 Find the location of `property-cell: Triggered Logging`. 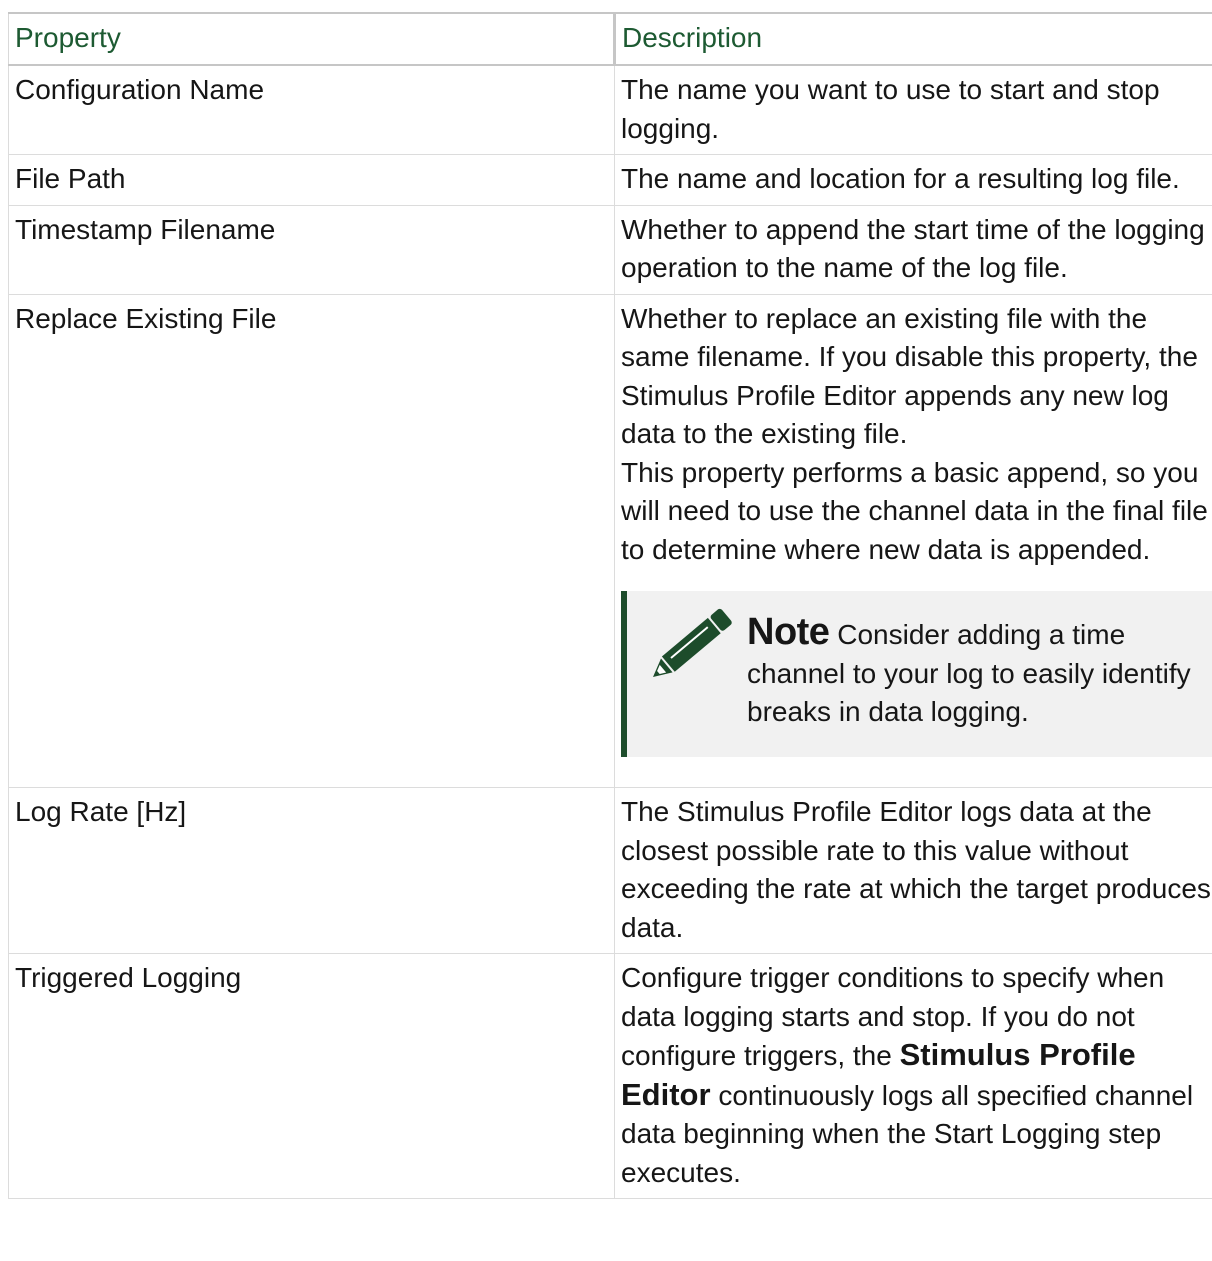

property-cell: Triggered Logging is located at coordinates (311, 1076).